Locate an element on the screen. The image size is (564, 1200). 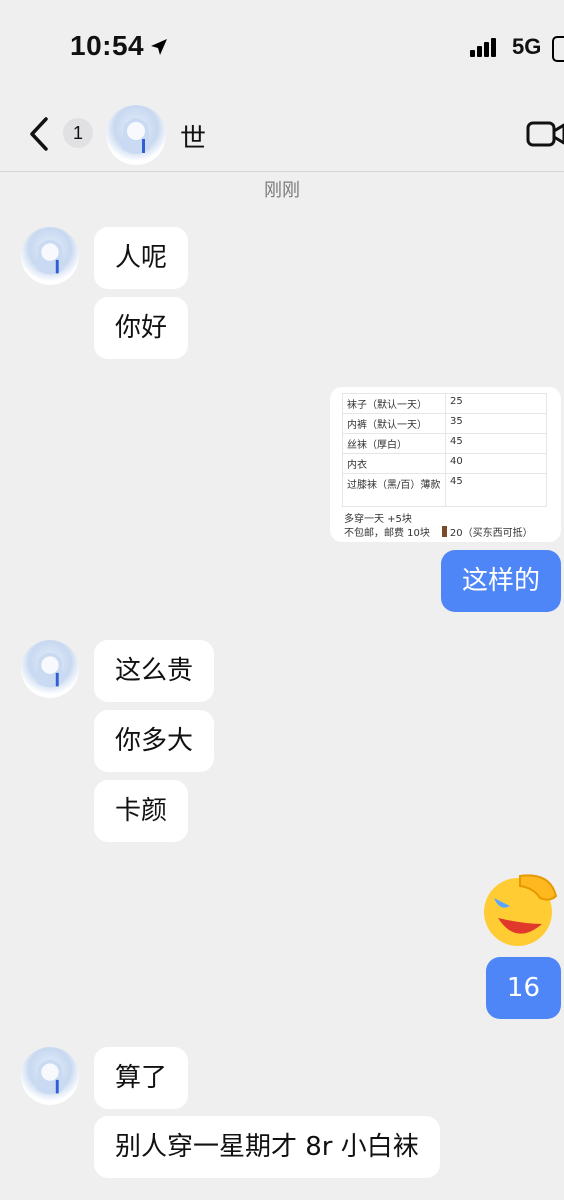
message-bubble-incoming: 这么贵 is located at coordinates (154, 671).